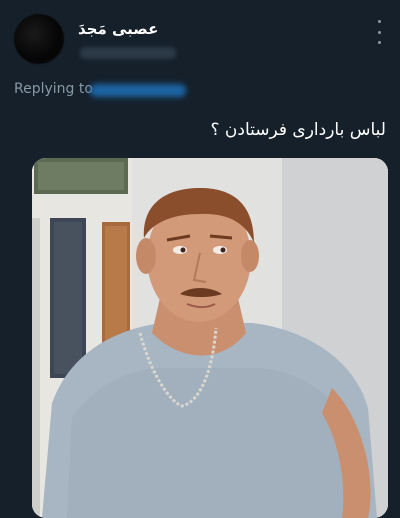 The width and height of the screenshot is (400, 518). Describe the element at coordinates (118, 29) in the screenshot. I see `author-display-name: عصبی مَجدَ` at that location.